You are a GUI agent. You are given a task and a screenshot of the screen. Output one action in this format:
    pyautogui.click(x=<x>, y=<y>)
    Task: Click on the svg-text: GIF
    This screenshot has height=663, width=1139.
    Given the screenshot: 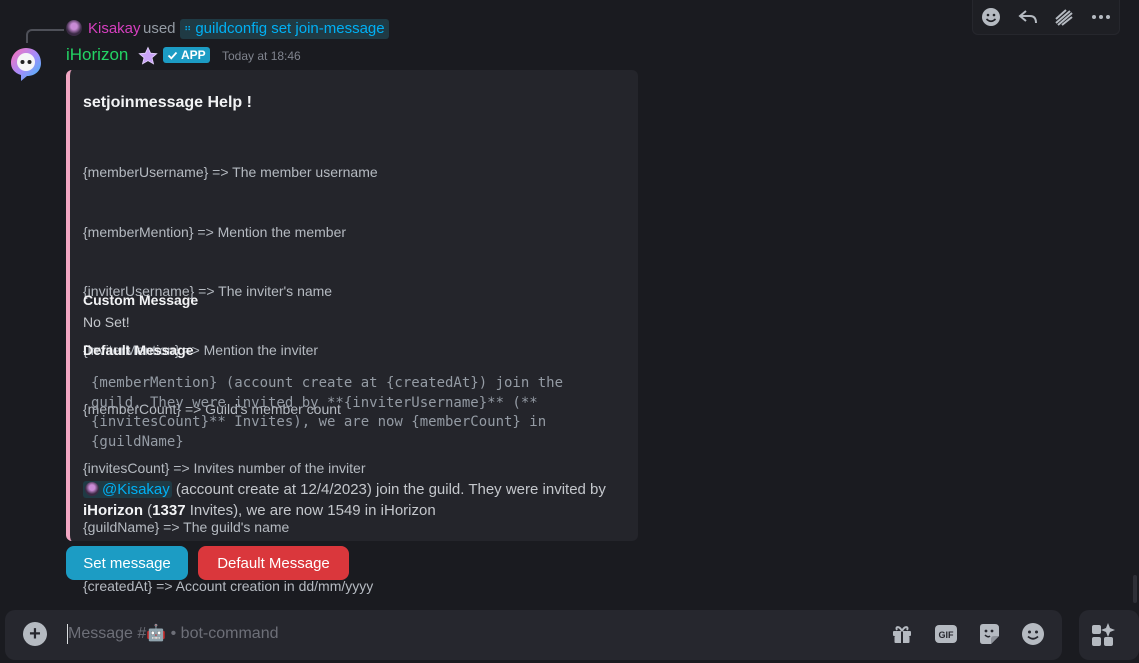 What is the action you would take?
    pyautogui.click(x=947, y=635)
    